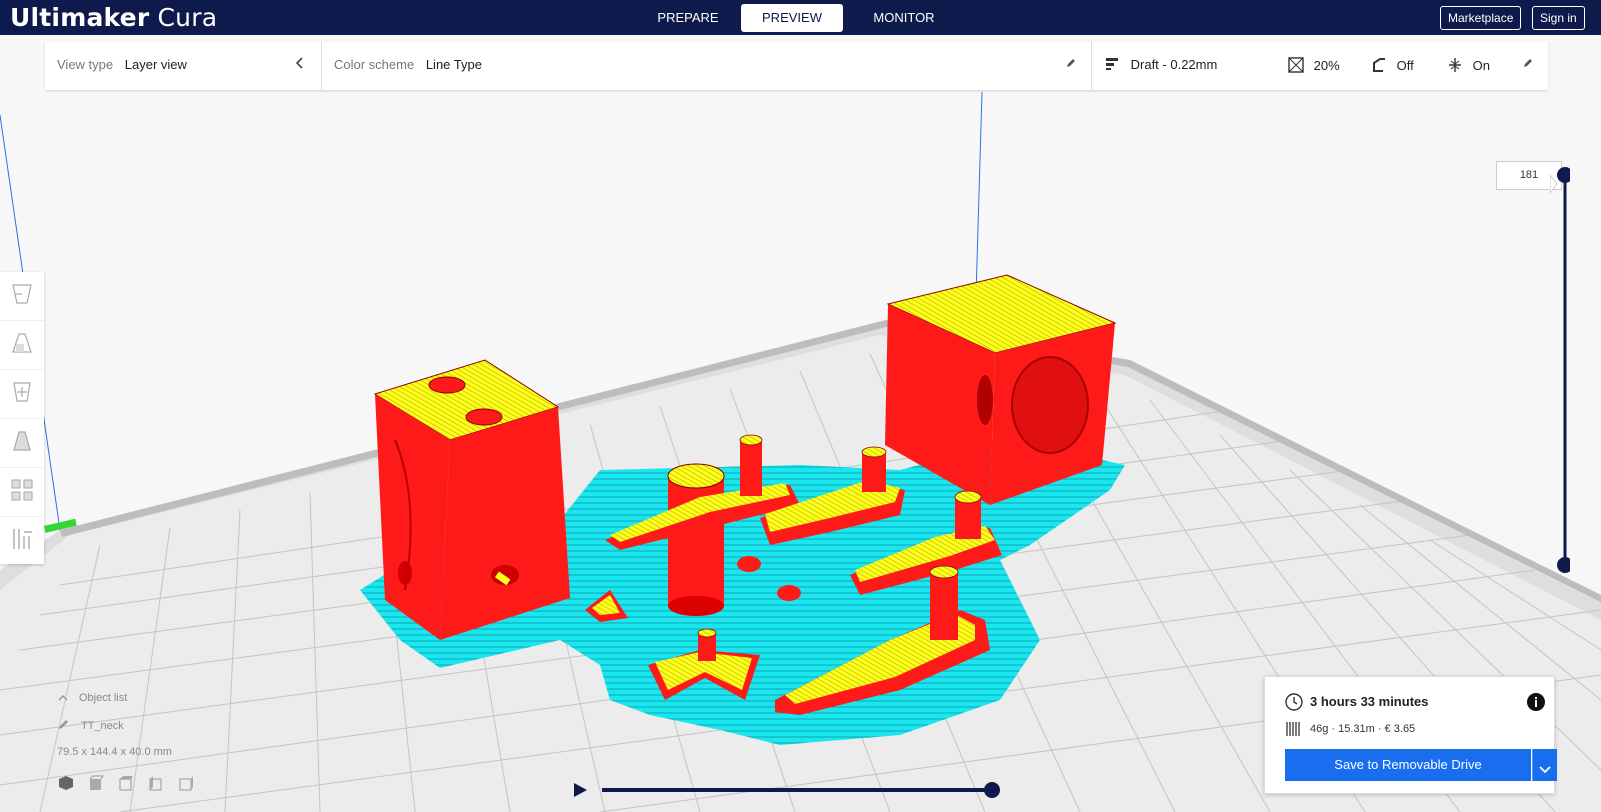 The image size is (1601, 812). I want to click on chevron-left-icon, so click(300, 64).